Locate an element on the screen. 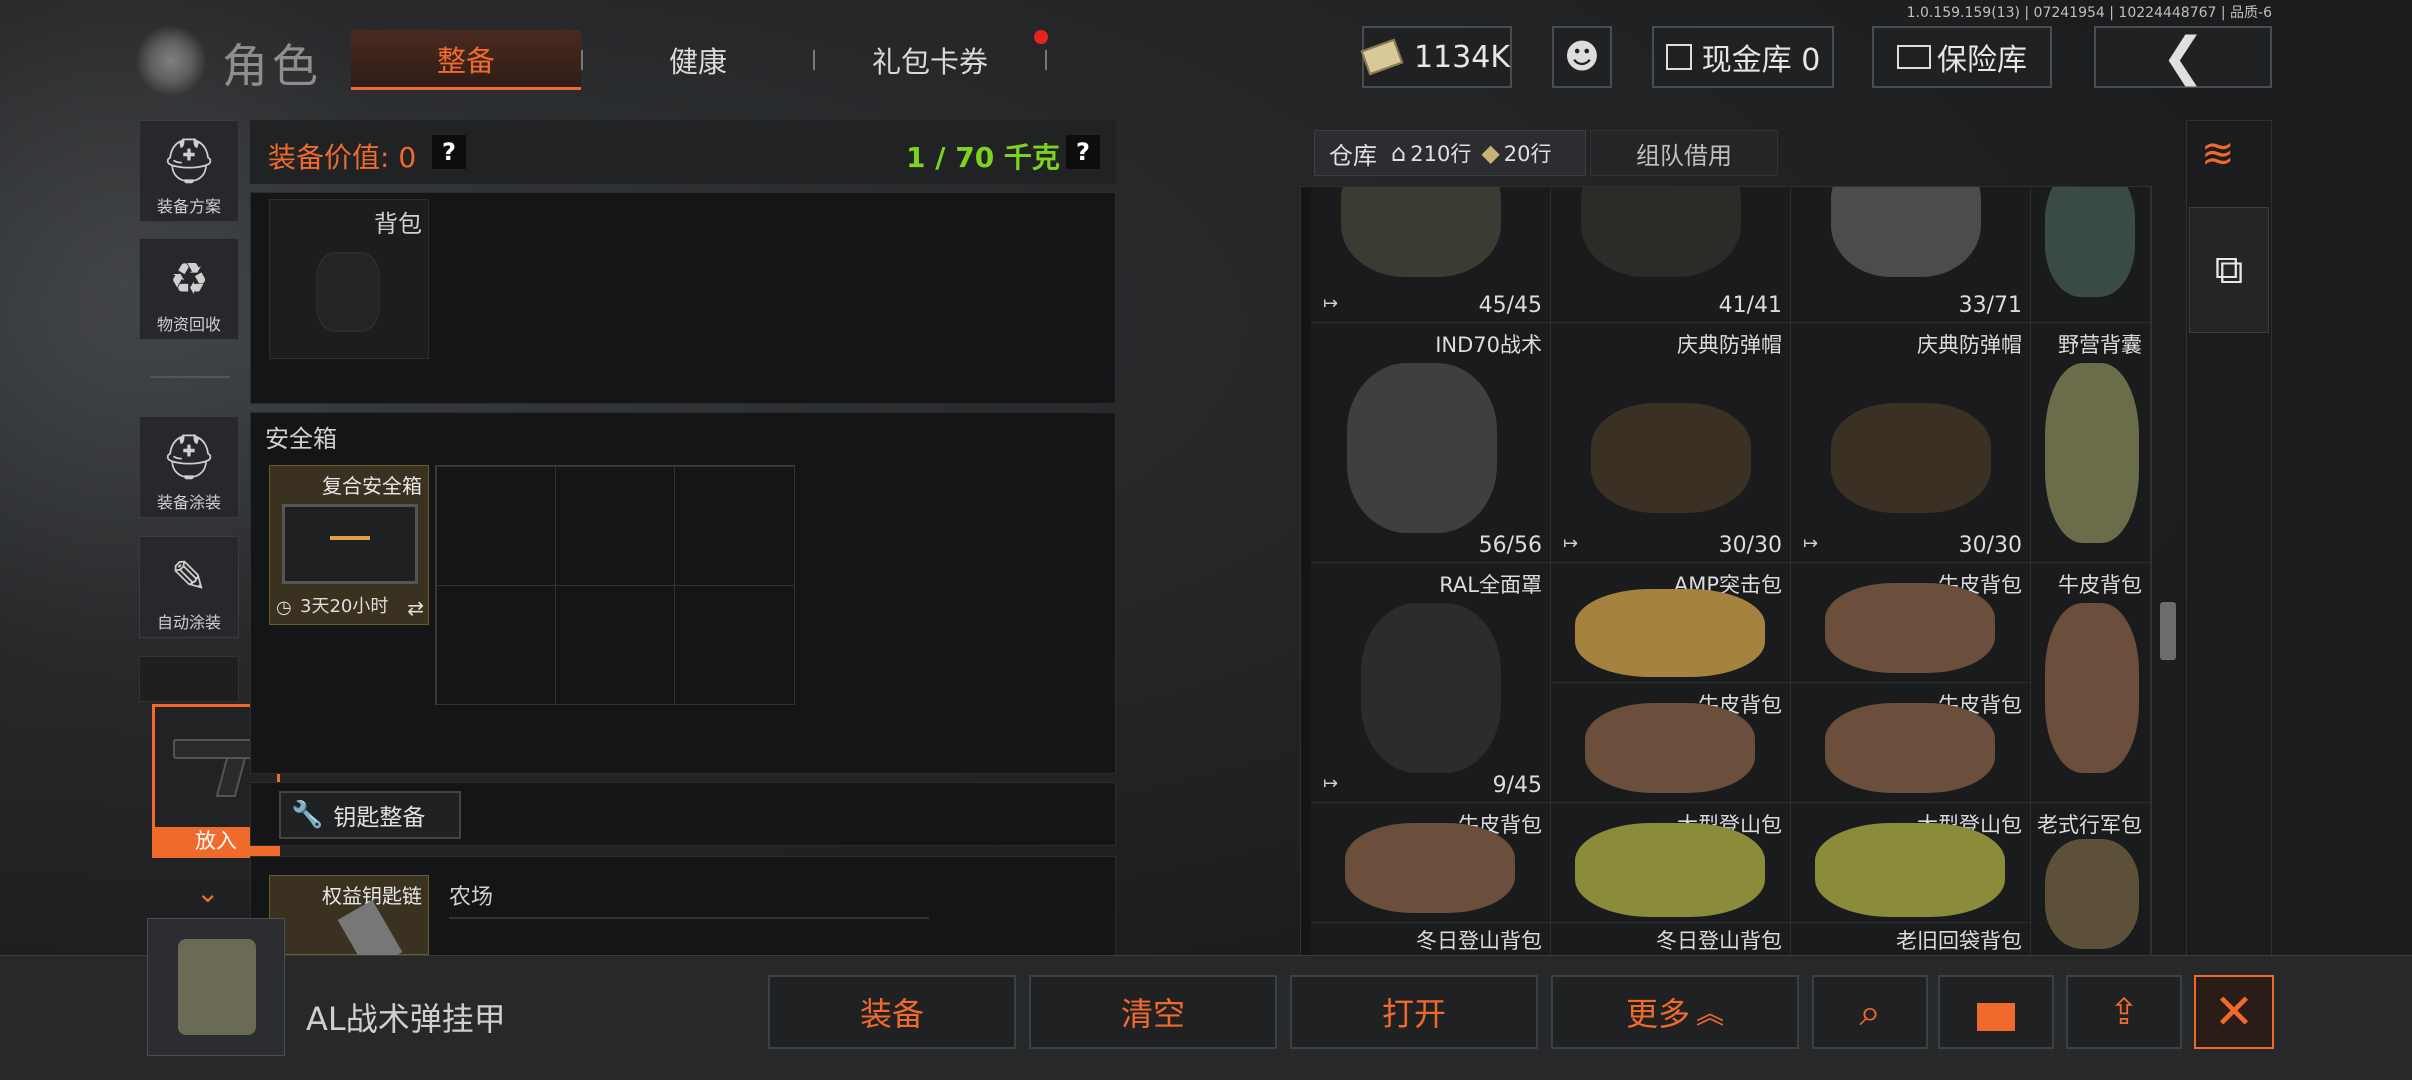 Image resolution: width=2412 pixels, height=1080 pixels. organize-button is located at coordinates (1996, 1012).